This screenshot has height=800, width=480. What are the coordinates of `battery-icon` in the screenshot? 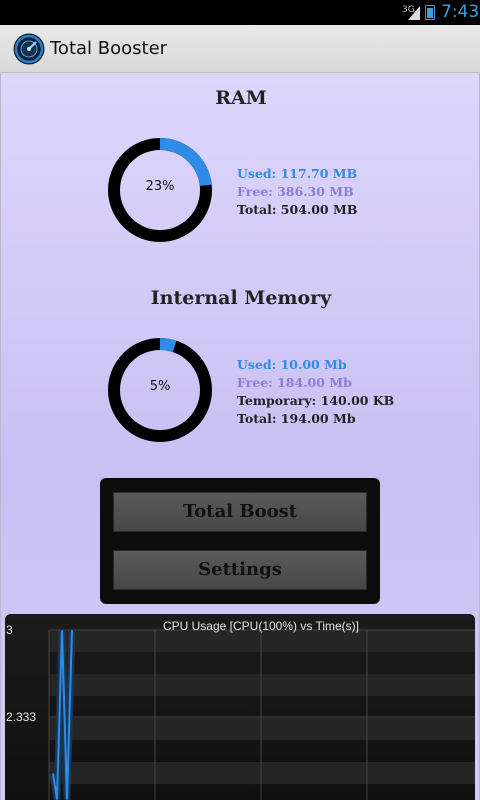 It's located at (430, 12).